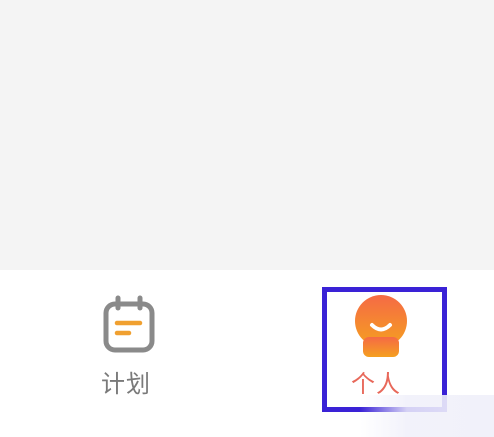 Image resolution: width=494 pixels, height=437 pixels. I want to click on calendar-icon, so click(129, 324).